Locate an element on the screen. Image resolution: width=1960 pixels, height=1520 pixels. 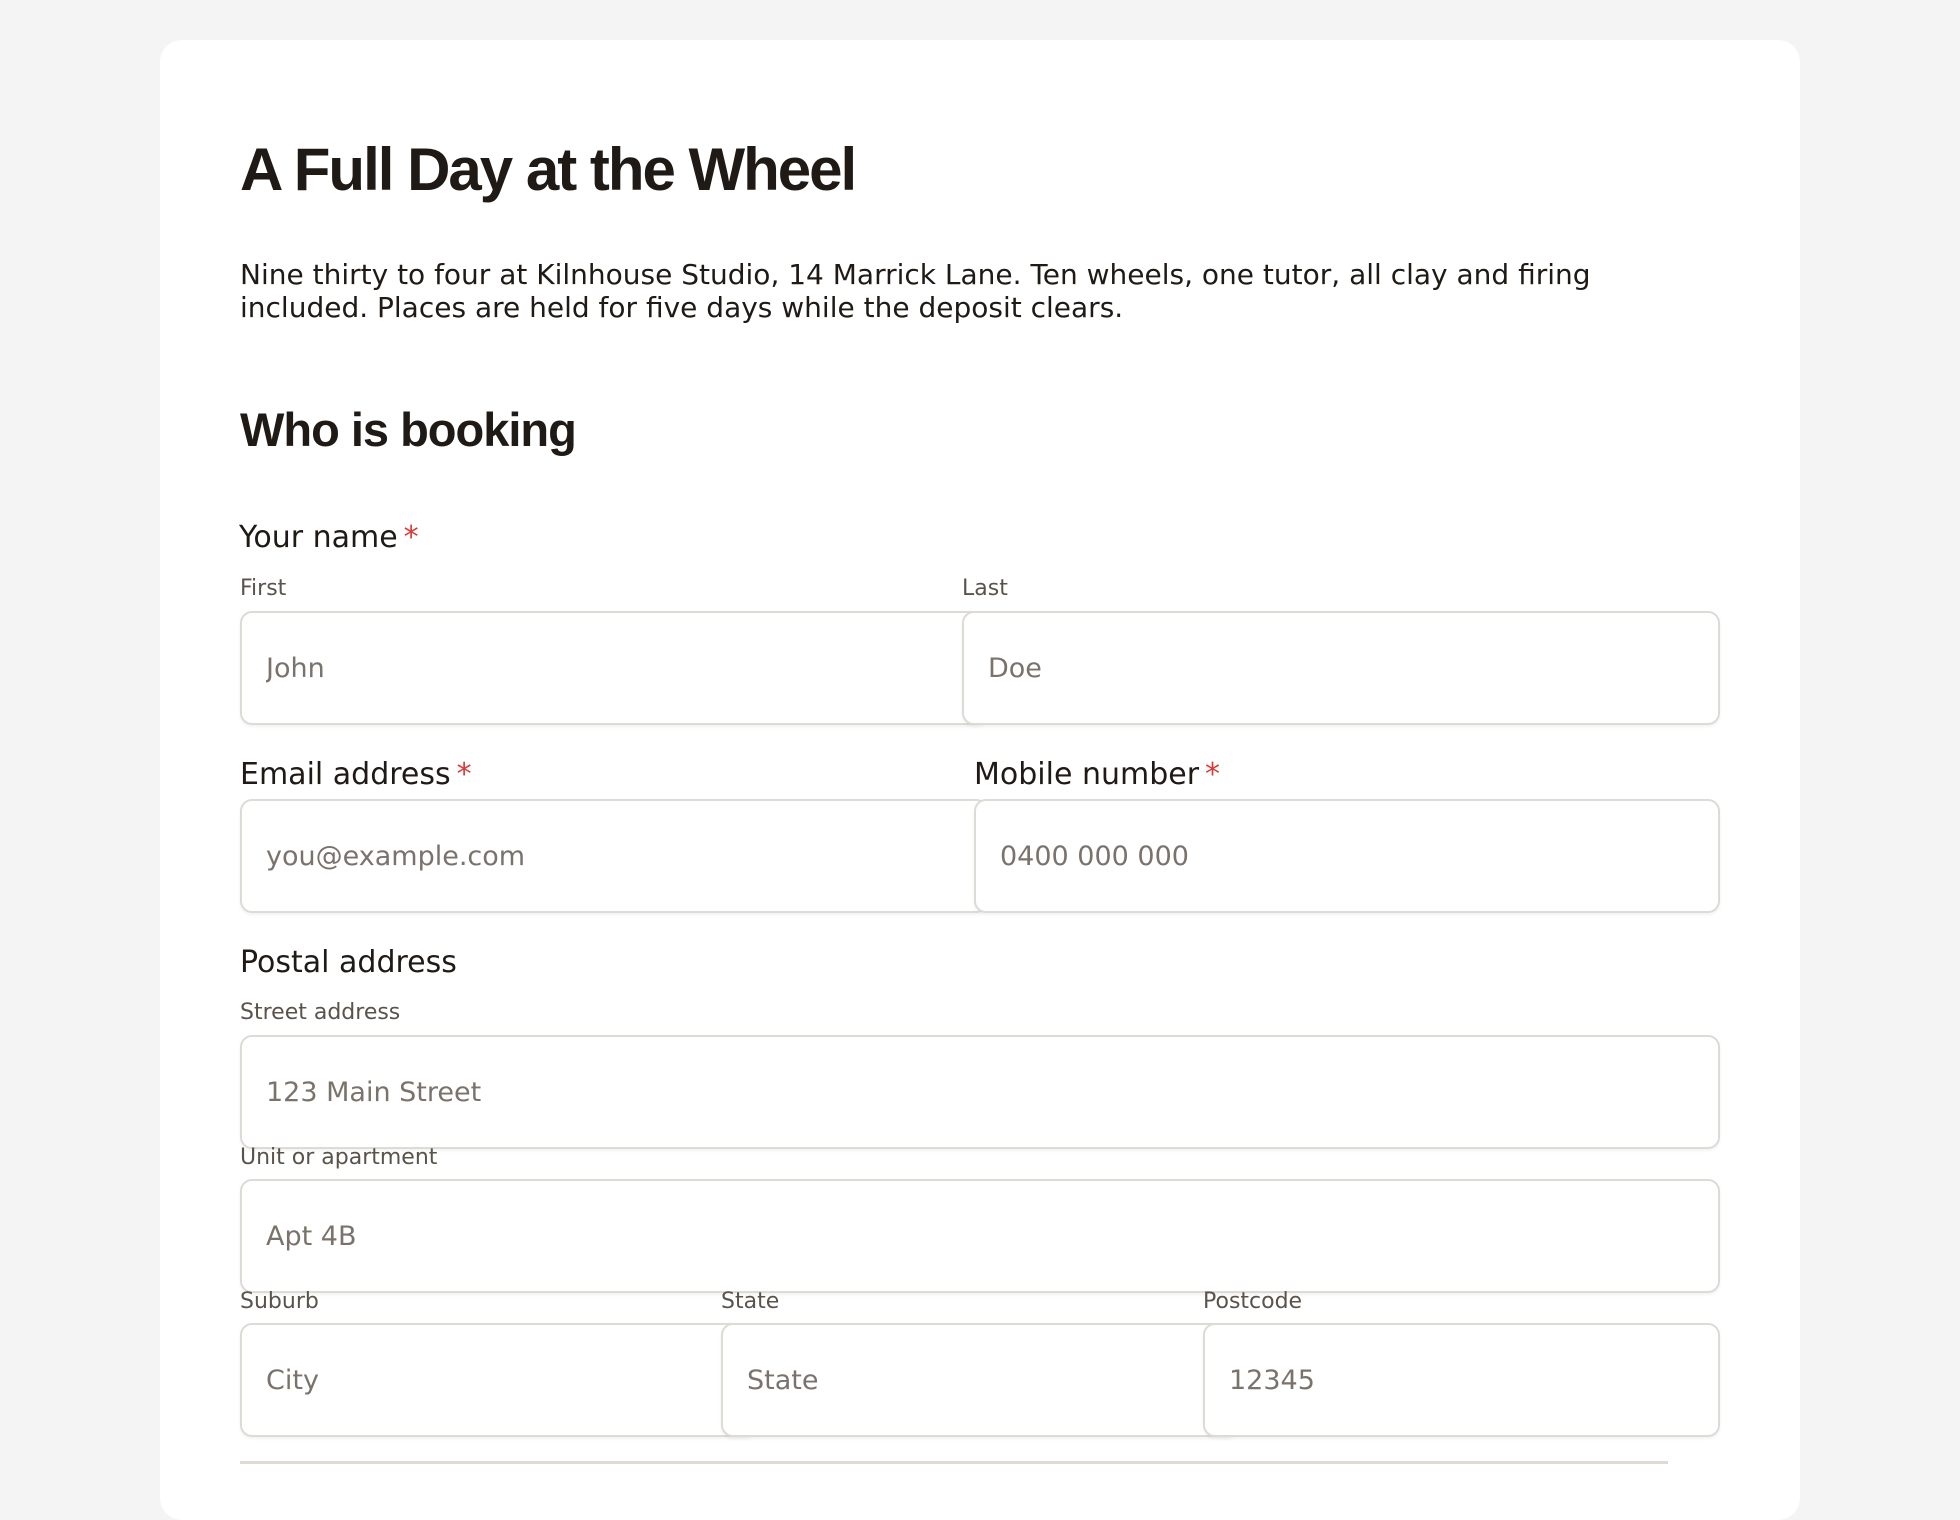
email-label-text: Email address is located at coordinates (345, 774).